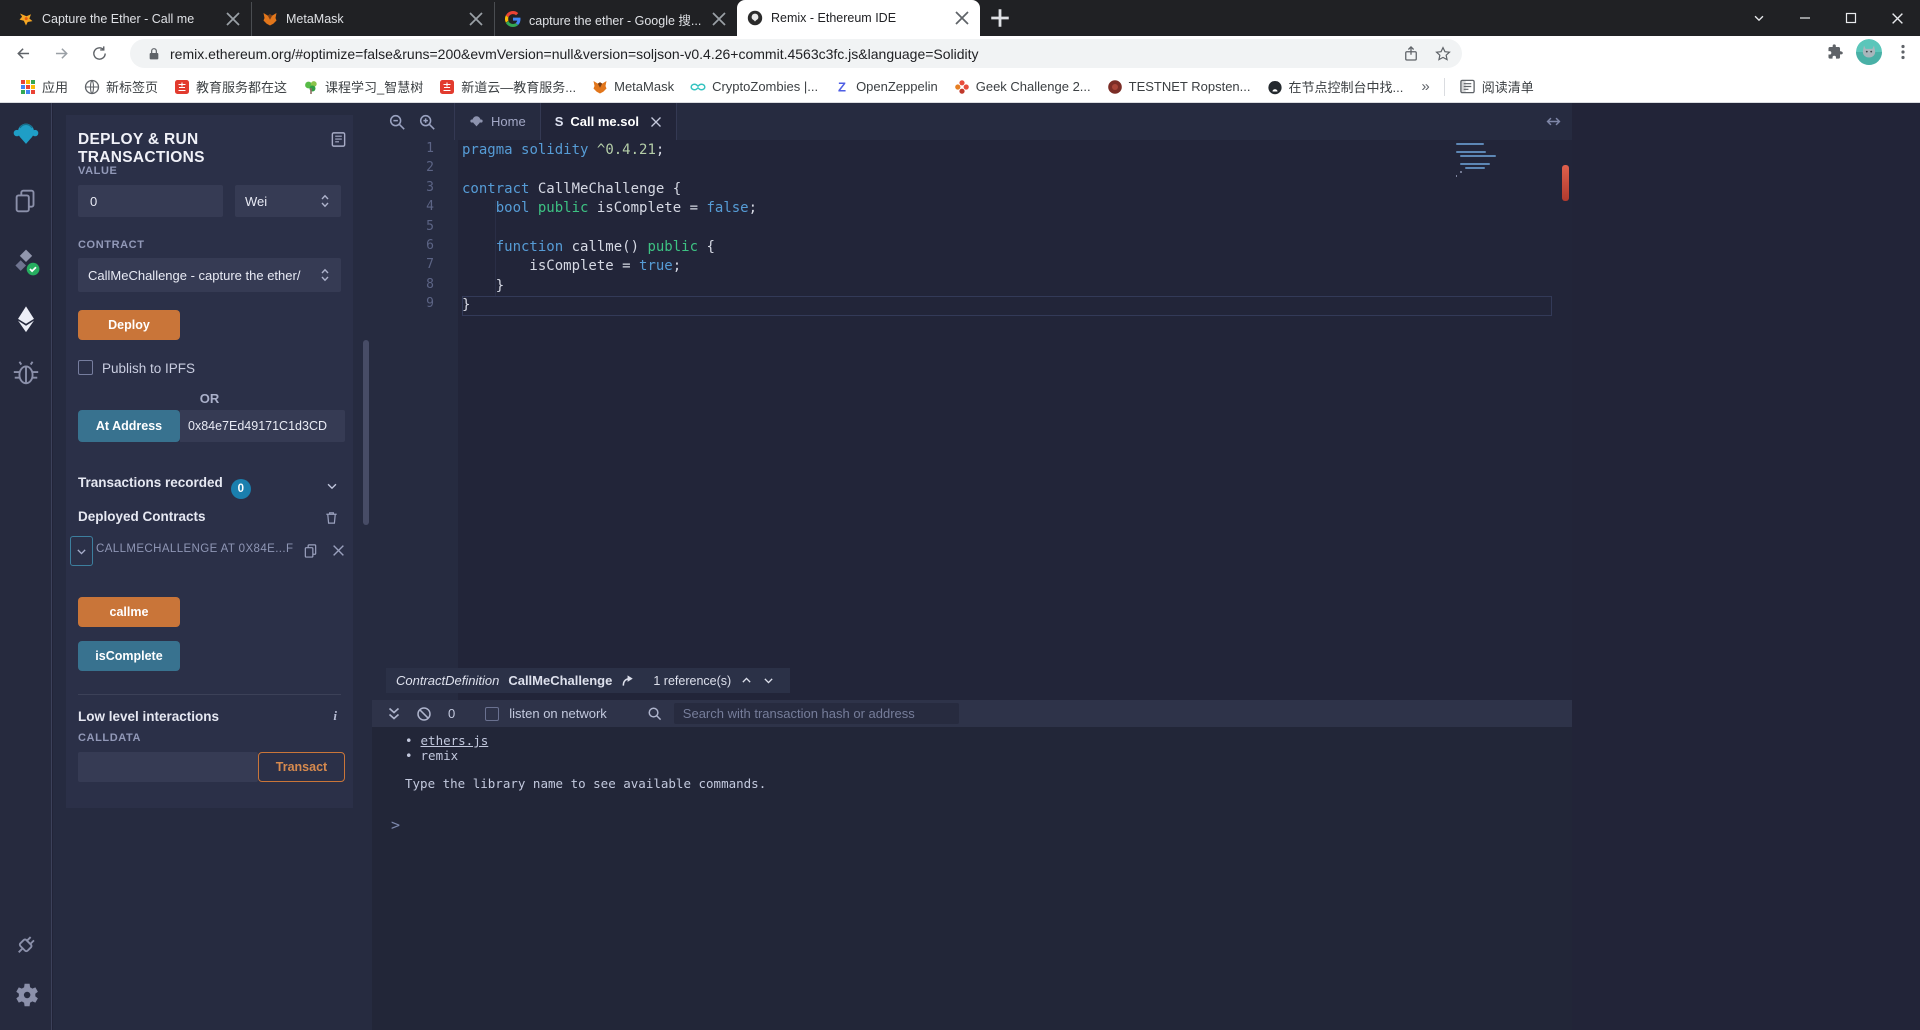 The width and height of the screenshot is (1920, 1030). I want to click on menu-dots-icon, so click(1903, 52).